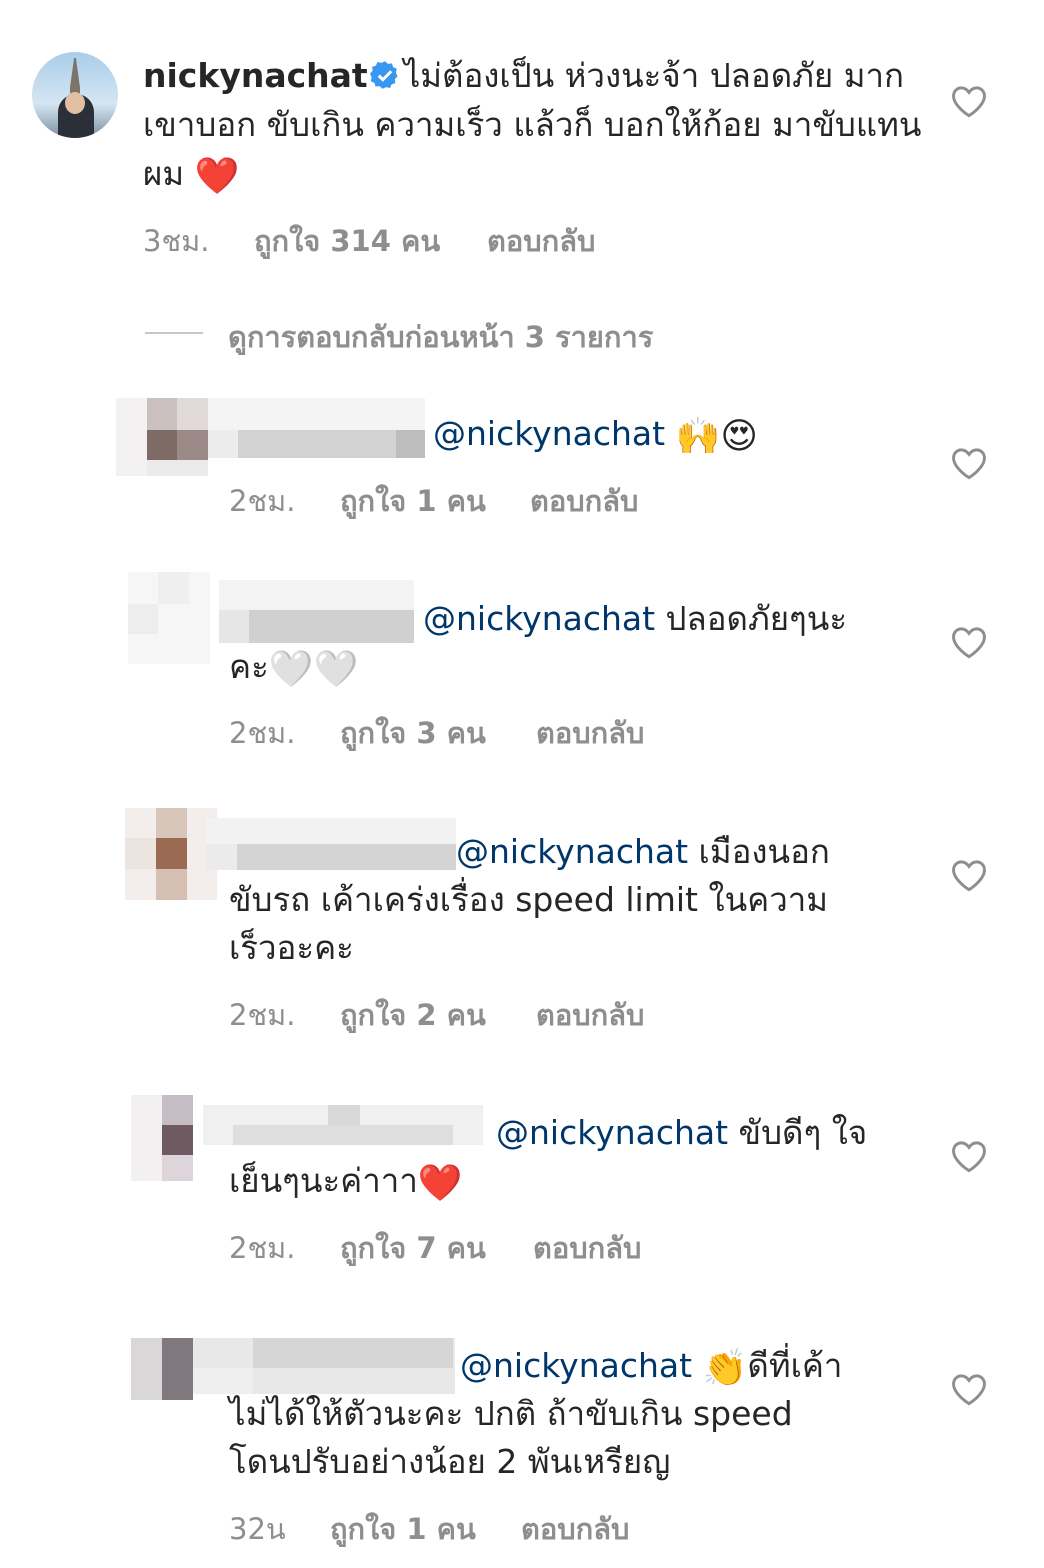  I want to click on comment-text: ขับรถ เค้าเคร่งเรื่อง speed limit ในความ, so click(529, 899).